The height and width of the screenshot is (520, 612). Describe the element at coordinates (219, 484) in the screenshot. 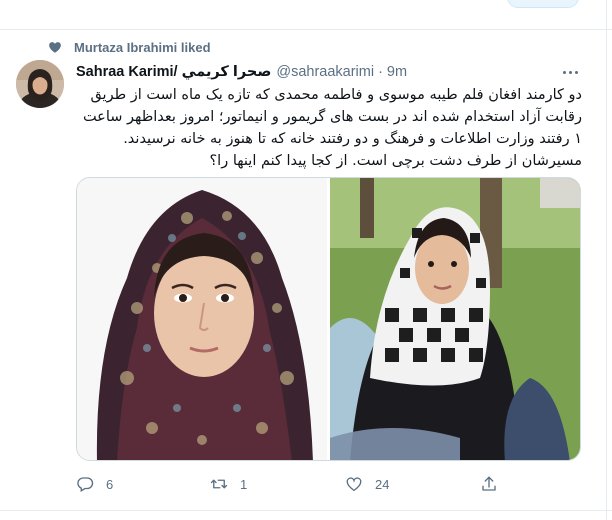

I see `retweet-icon` at that location.